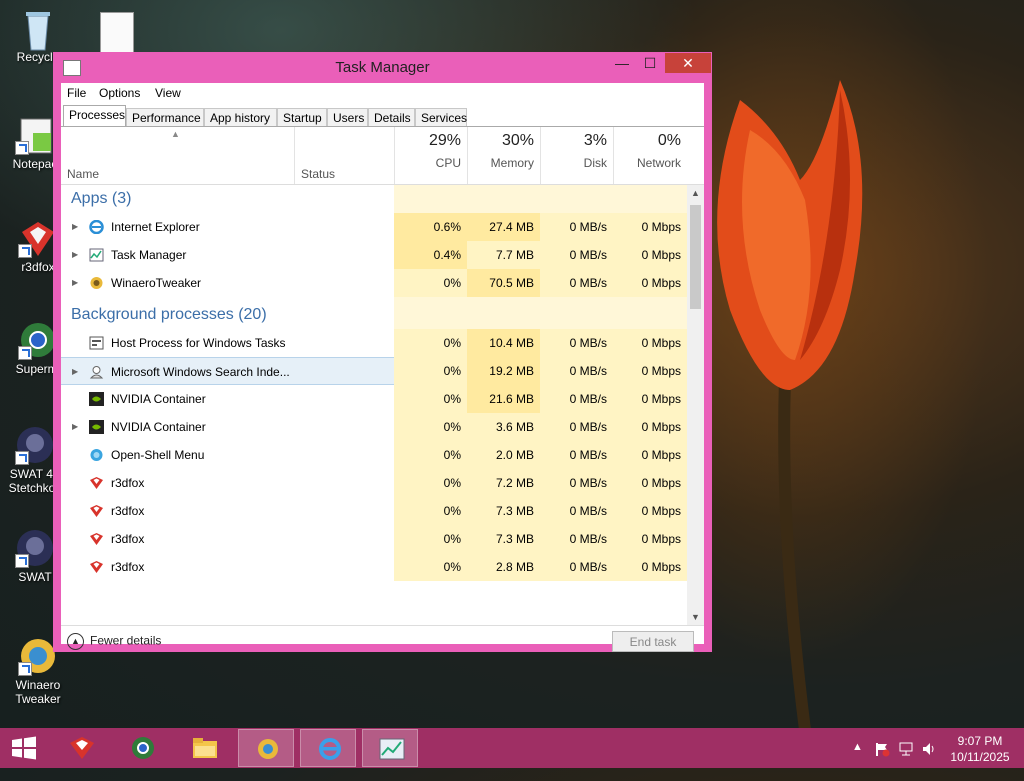 This screenshot has width=1024, height=781. Describe the element at coordinates (430, 155) in the screenshot. I see `column-header-cpu: 29% CPU` at that location.